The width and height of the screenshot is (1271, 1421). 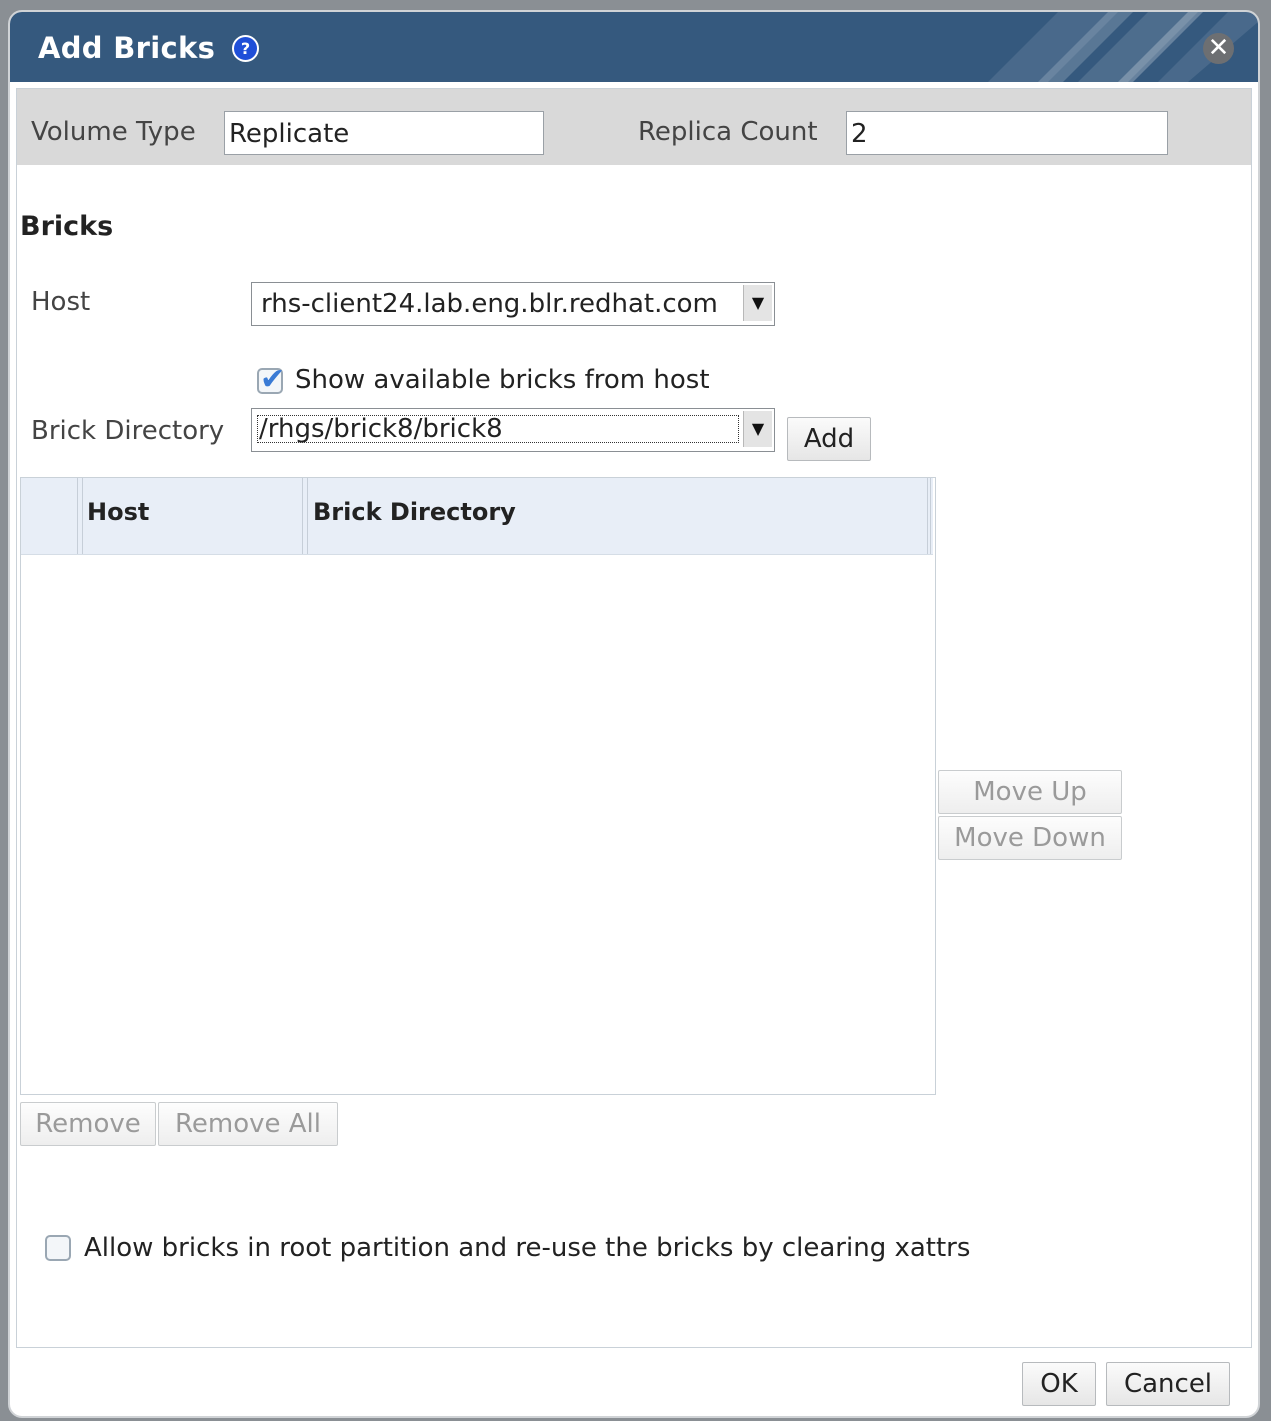 What do you see at coordinates (414, 512) in the screenshot?
I see `column-header-brick-directory: Brick Directory` at bounding box center [414, 512].